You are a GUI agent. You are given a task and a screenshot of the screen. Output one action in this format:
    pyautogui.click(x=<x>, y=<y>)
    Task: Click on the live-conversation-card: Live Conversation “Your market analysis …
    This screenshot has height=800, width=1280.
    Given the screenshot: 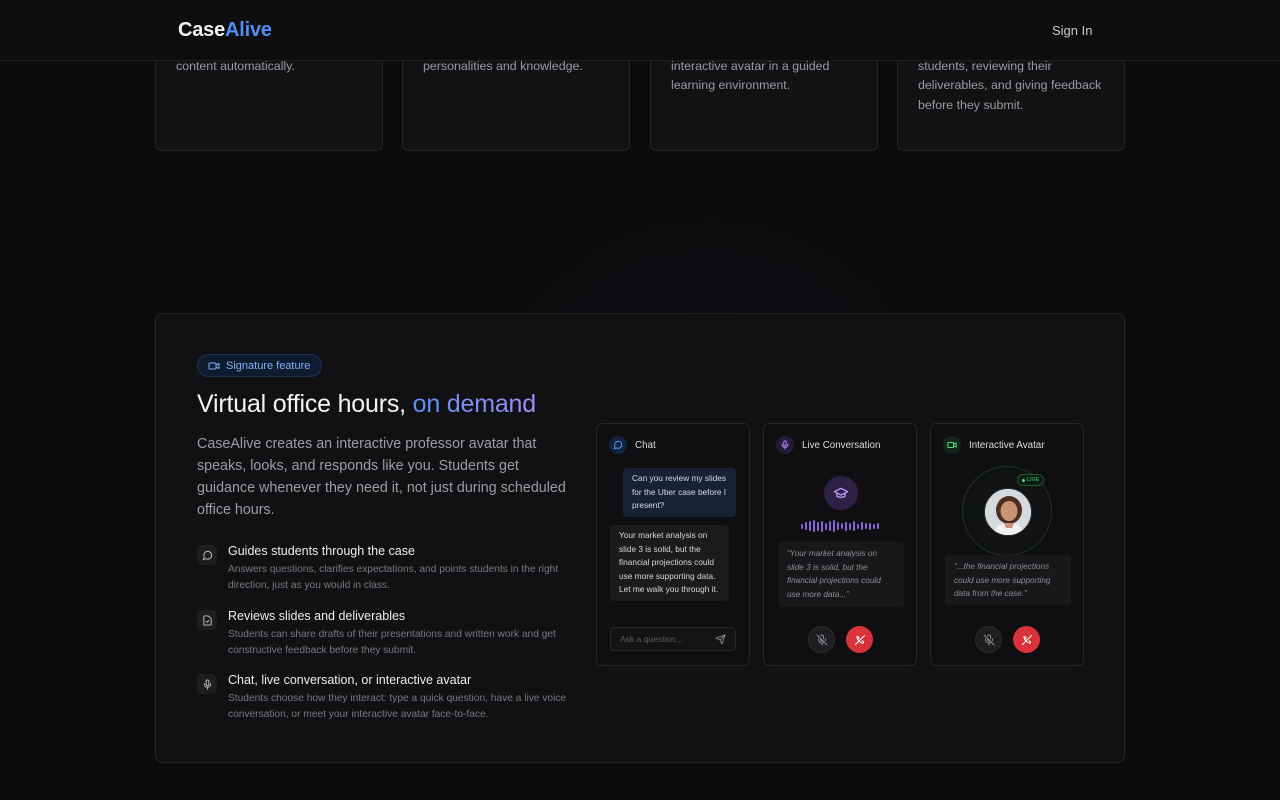 What is the action you would take?
    pyautogui.click(x=840, y=544)
    